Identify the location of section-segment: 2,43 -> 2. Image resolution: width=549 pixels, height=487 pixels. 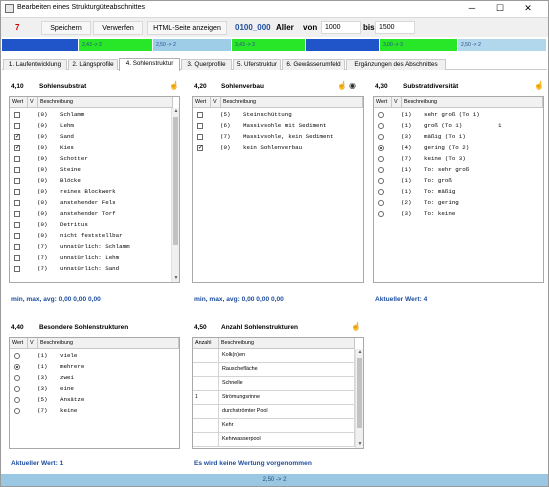
(116, 45).